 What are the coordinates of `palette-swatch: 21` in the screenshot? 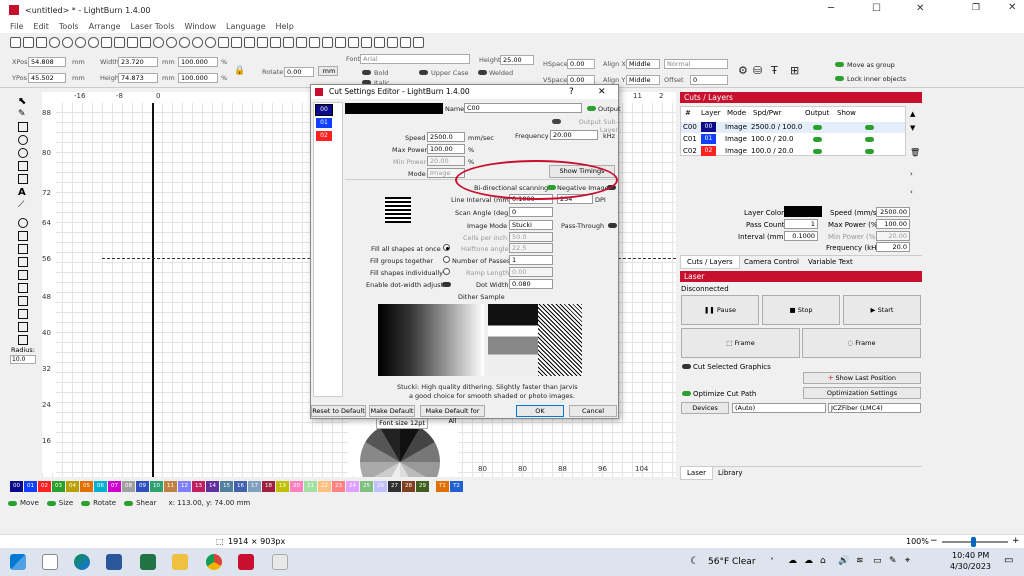 It's located at (310, 486).